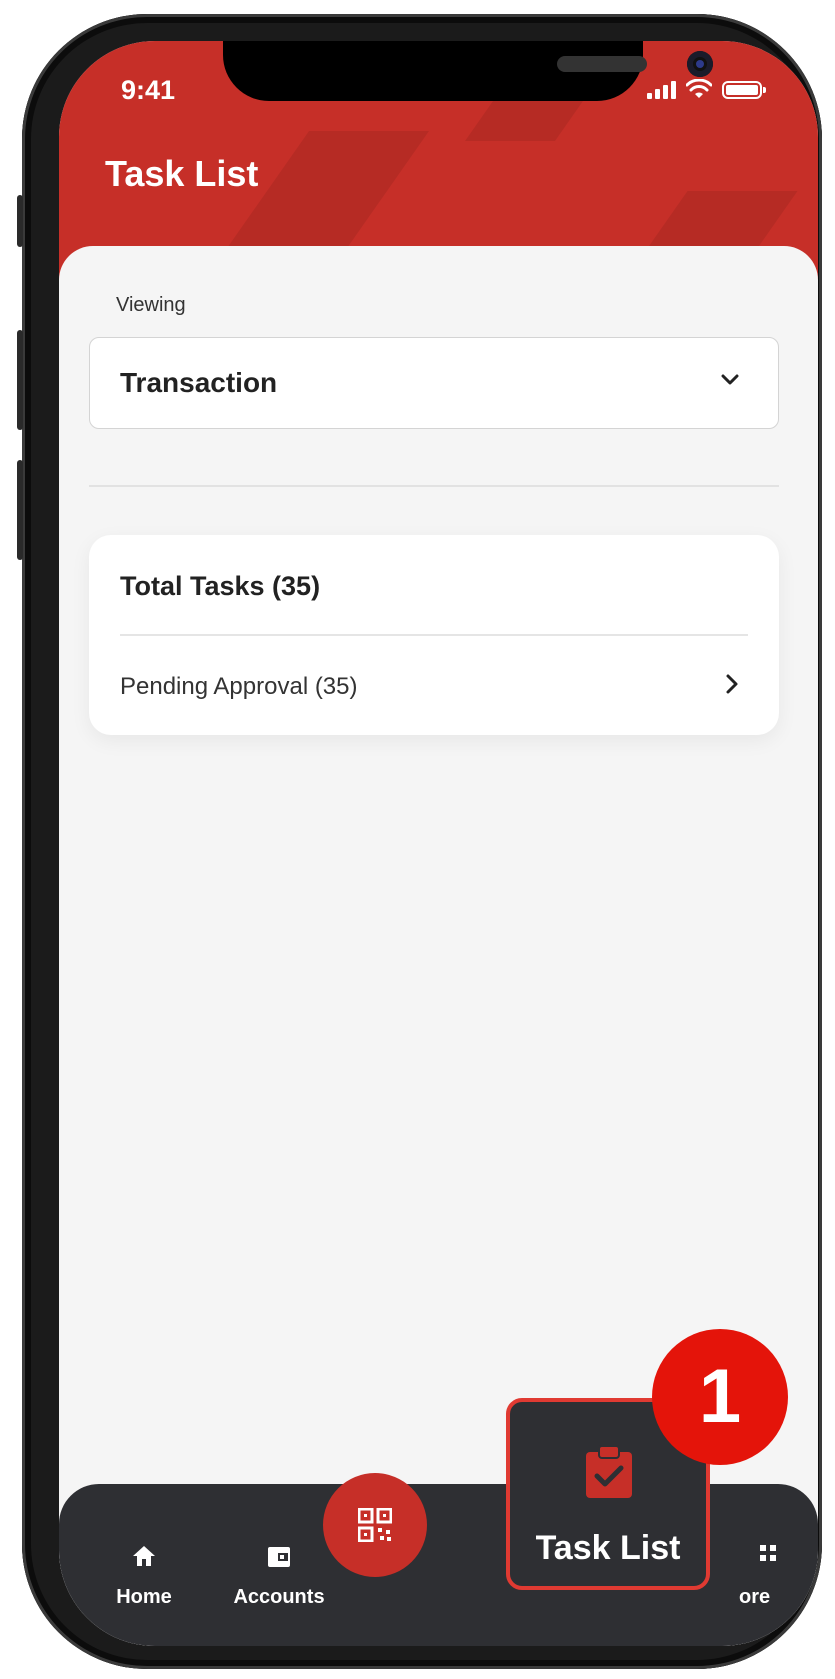 The height and width of the screenshot is (1679, 835). Describe the element at coordinates (434, 383) in the screenshot. I see `viewing-dropdown: Transaction` at that location.